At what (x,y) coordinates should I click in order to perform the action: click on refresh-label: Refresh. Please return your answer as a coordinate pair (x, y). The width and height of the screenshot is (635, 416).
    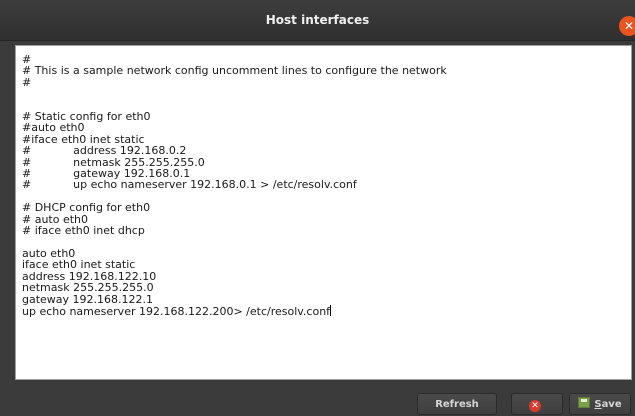
    Looking at the image, I should click on (457, 404).